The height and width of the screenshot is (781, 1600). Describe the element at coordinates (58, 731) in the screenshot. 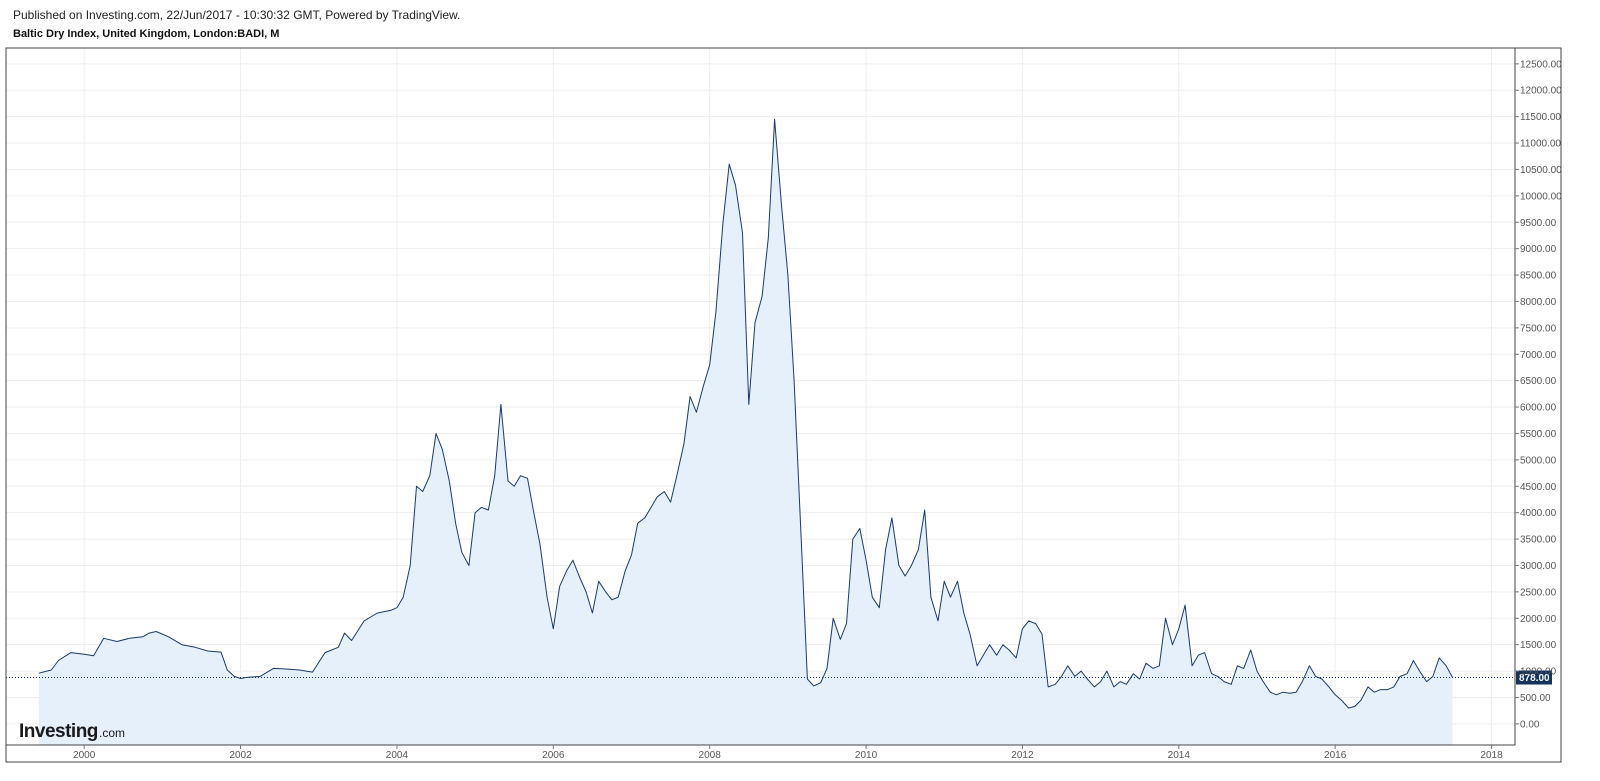

I see `logo-wordmark: Investing` at that location.